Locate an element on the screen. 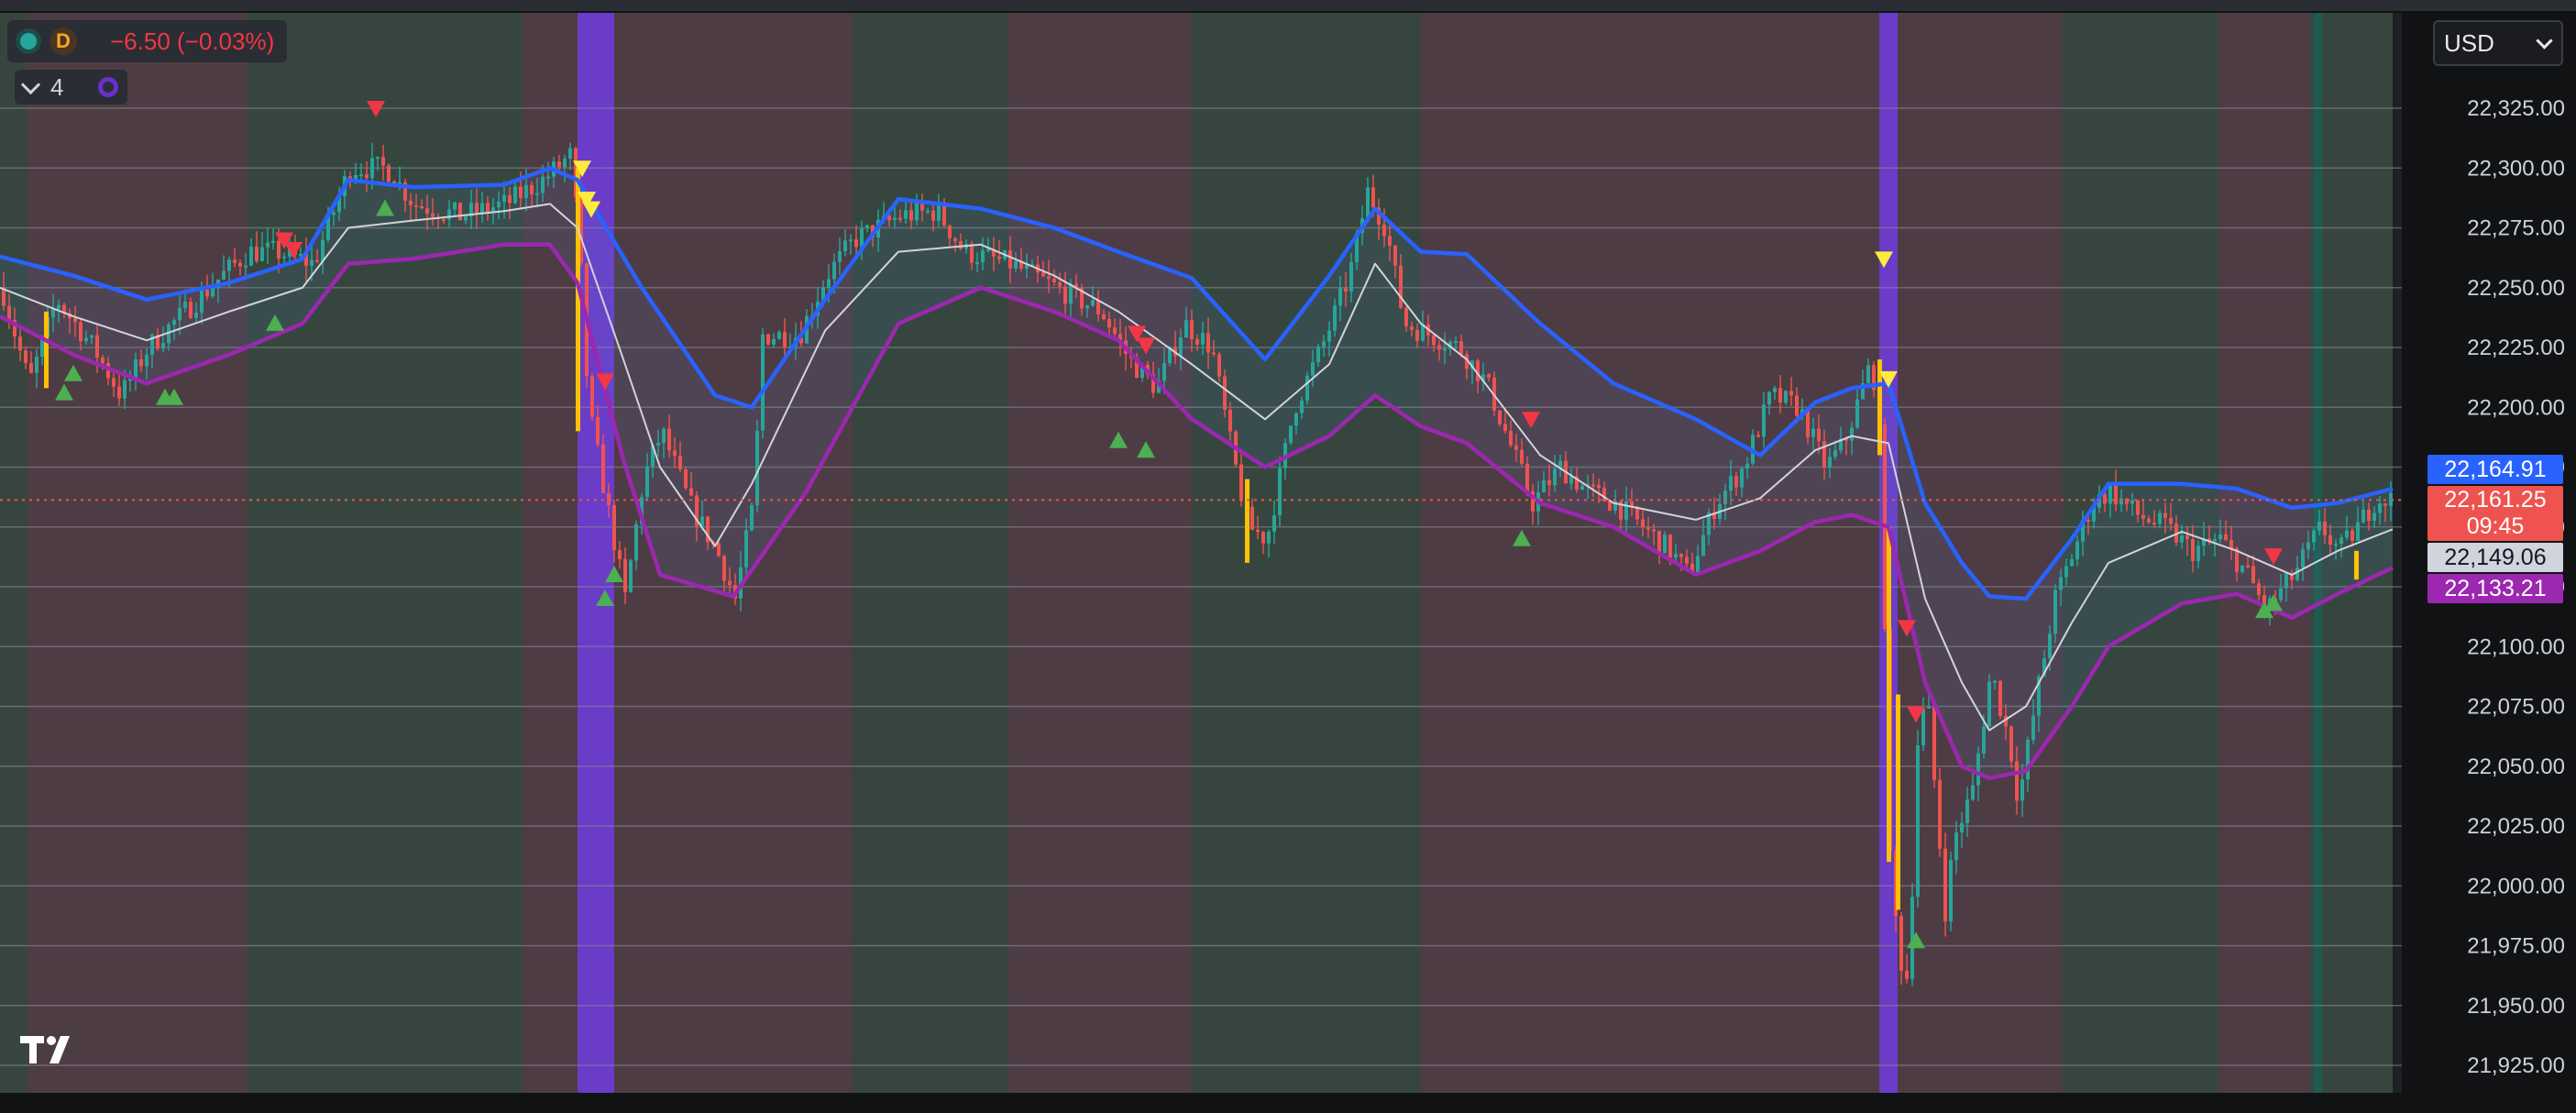  price-tick-label: 22,325.00 is located at coordinates (2516, 108).